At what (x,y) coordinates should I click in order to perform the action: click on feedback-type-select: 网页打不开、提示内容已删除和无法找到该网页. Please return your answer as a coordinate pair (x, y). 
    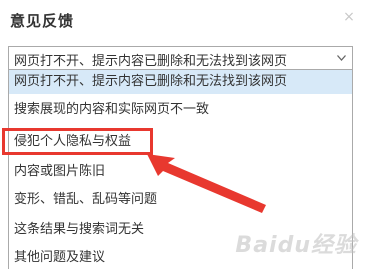
    Looking at the image, I should click on (180, 58).